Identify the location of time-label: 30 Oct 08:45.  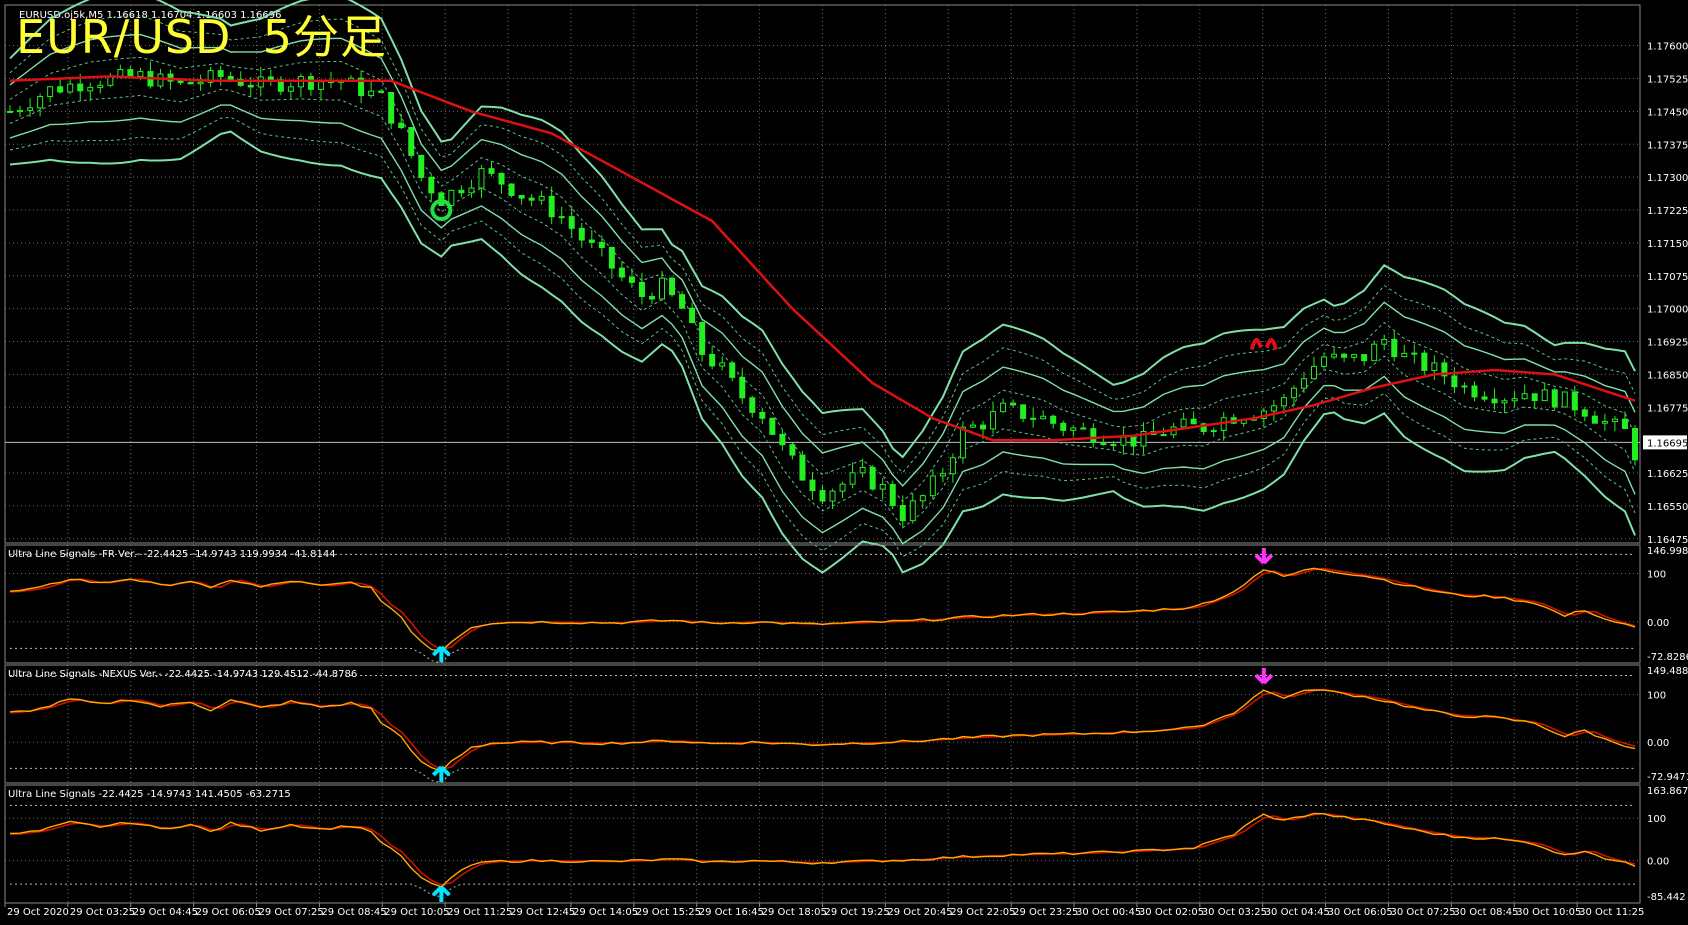
(1485, 912).